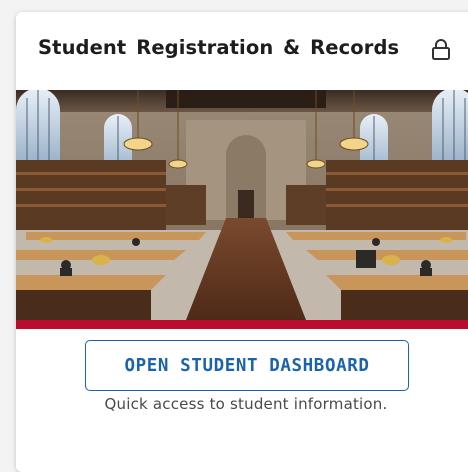 This screenshot has width=468, height=472. I want to click on open-student-dashboard-button: OPEN STUDENT DASHBOARD, so click(247, 365).